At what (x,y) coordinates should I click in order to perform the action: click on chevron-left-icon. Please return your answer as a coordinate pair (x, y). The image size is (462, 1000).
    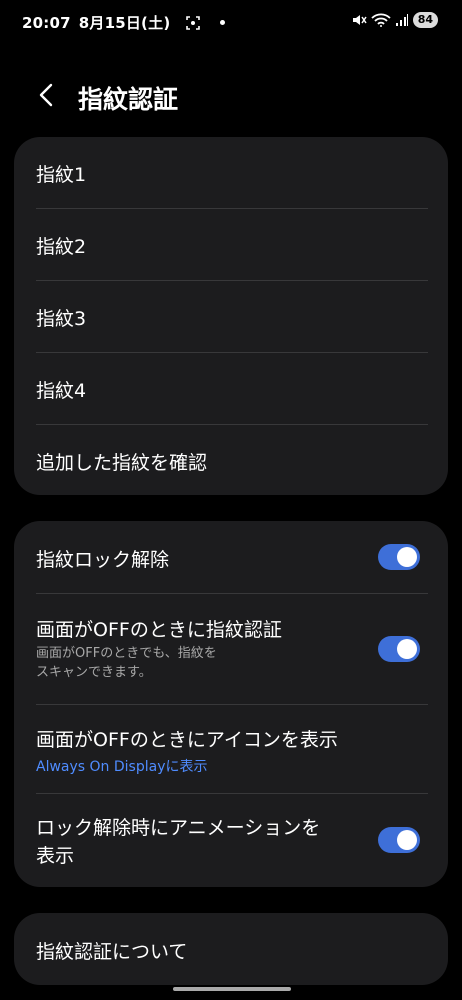
    Looking at the image, I should click on (47, 95).